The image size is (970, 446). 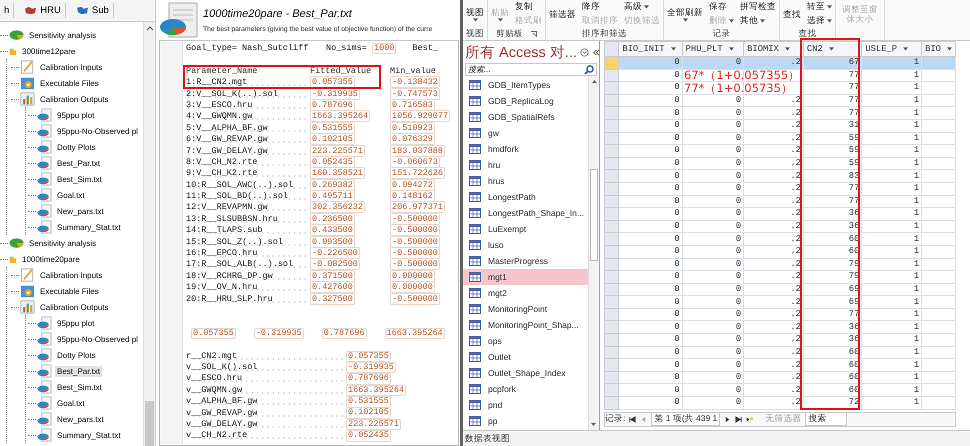 I want to click on search-field: 搜索, so click(x=826, y=419).